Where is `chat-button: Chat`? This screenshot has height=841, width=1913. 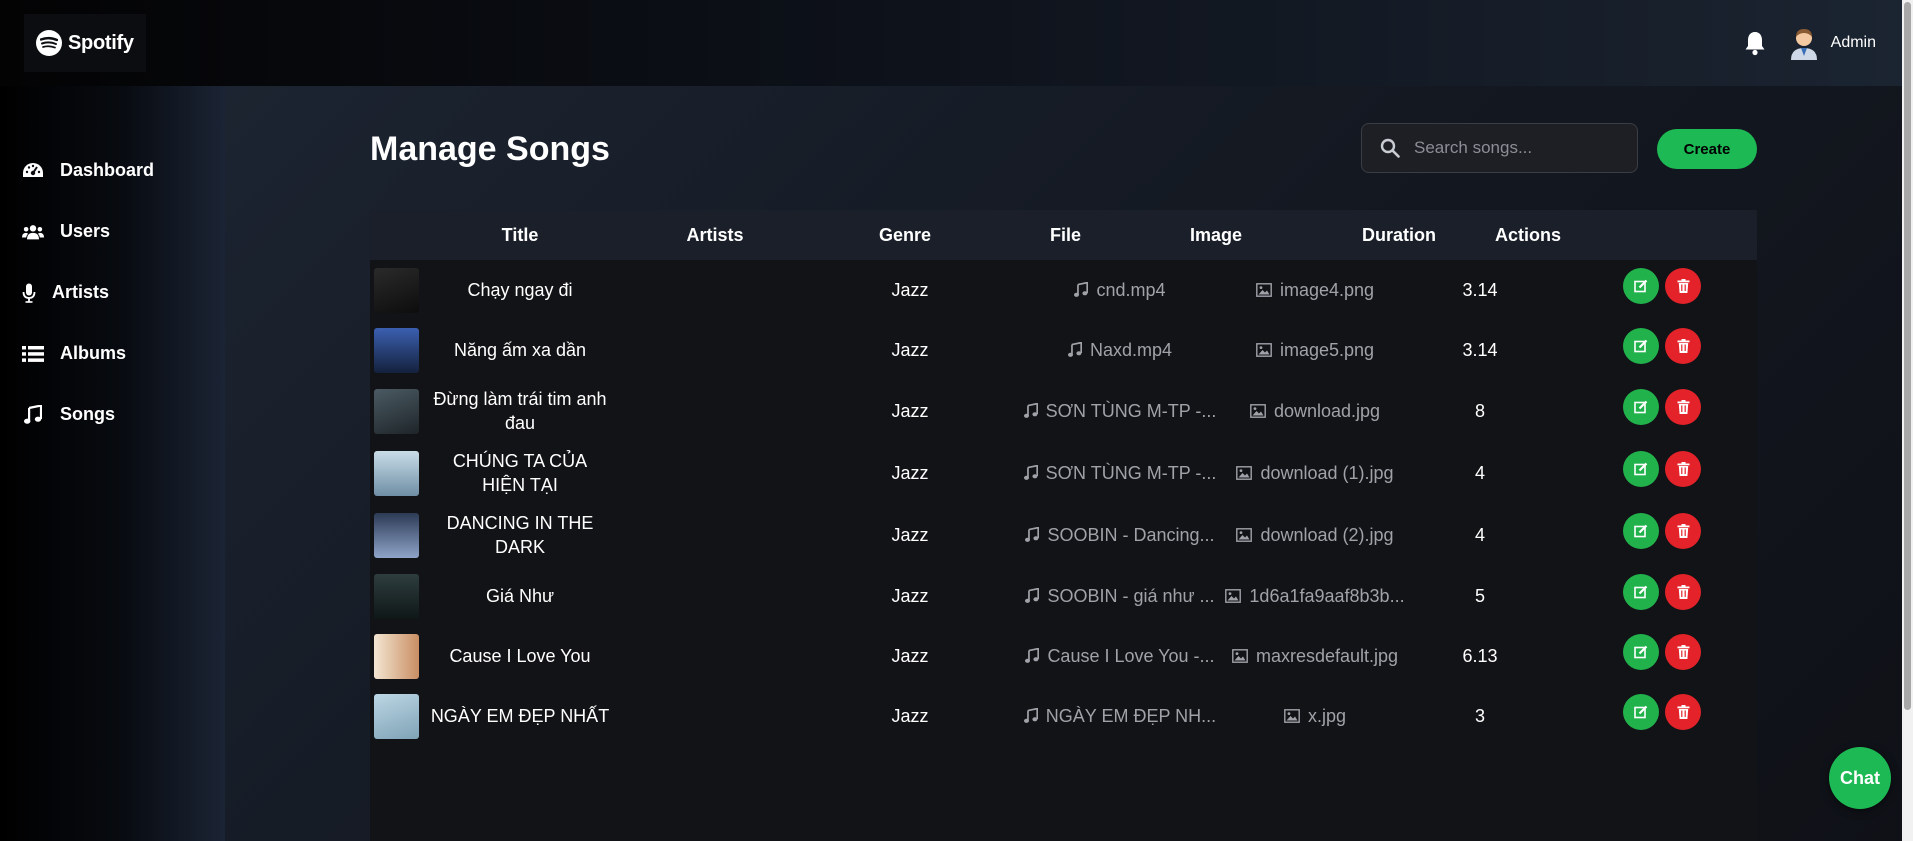
chat-button: Chat is located at coordinates (1860, 778).